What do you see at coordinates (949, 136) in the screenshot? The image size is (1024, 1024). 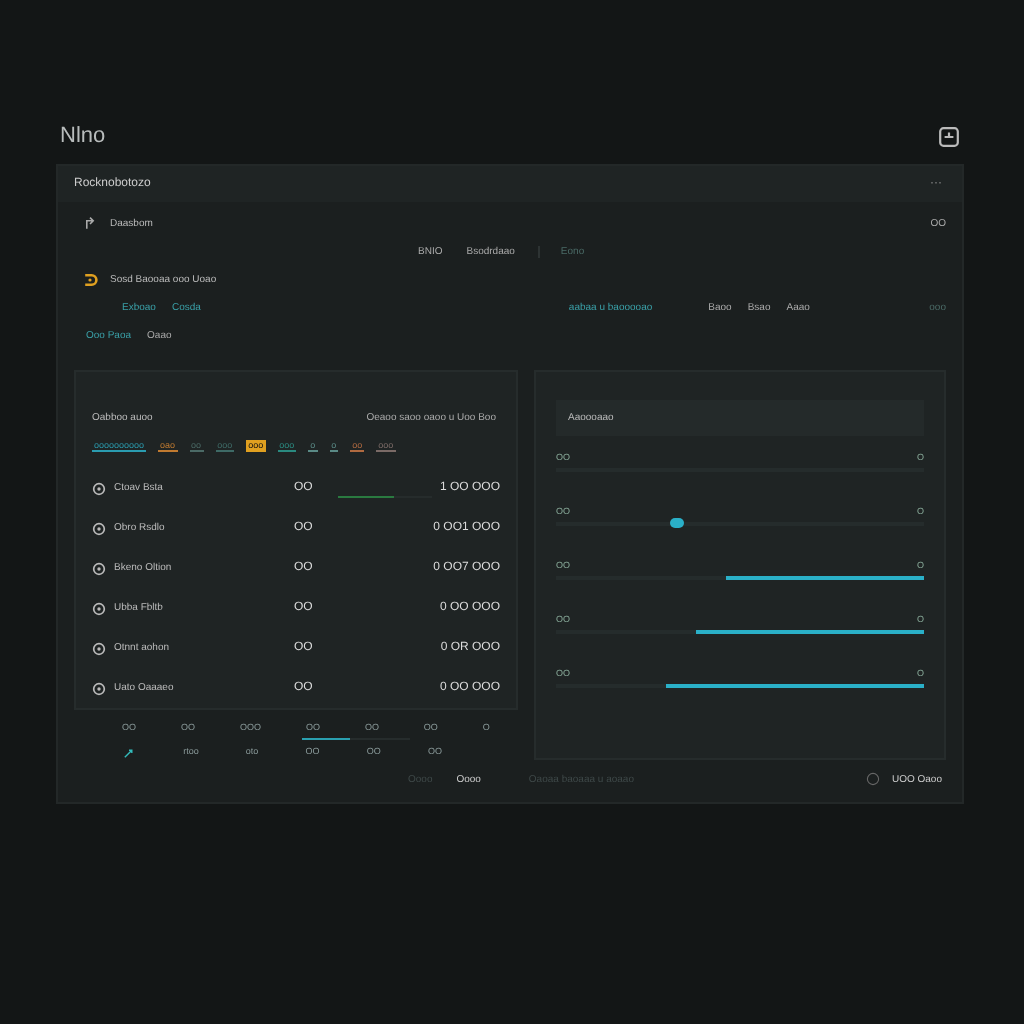 I see `export-icon` at bounding box center [949, 136].